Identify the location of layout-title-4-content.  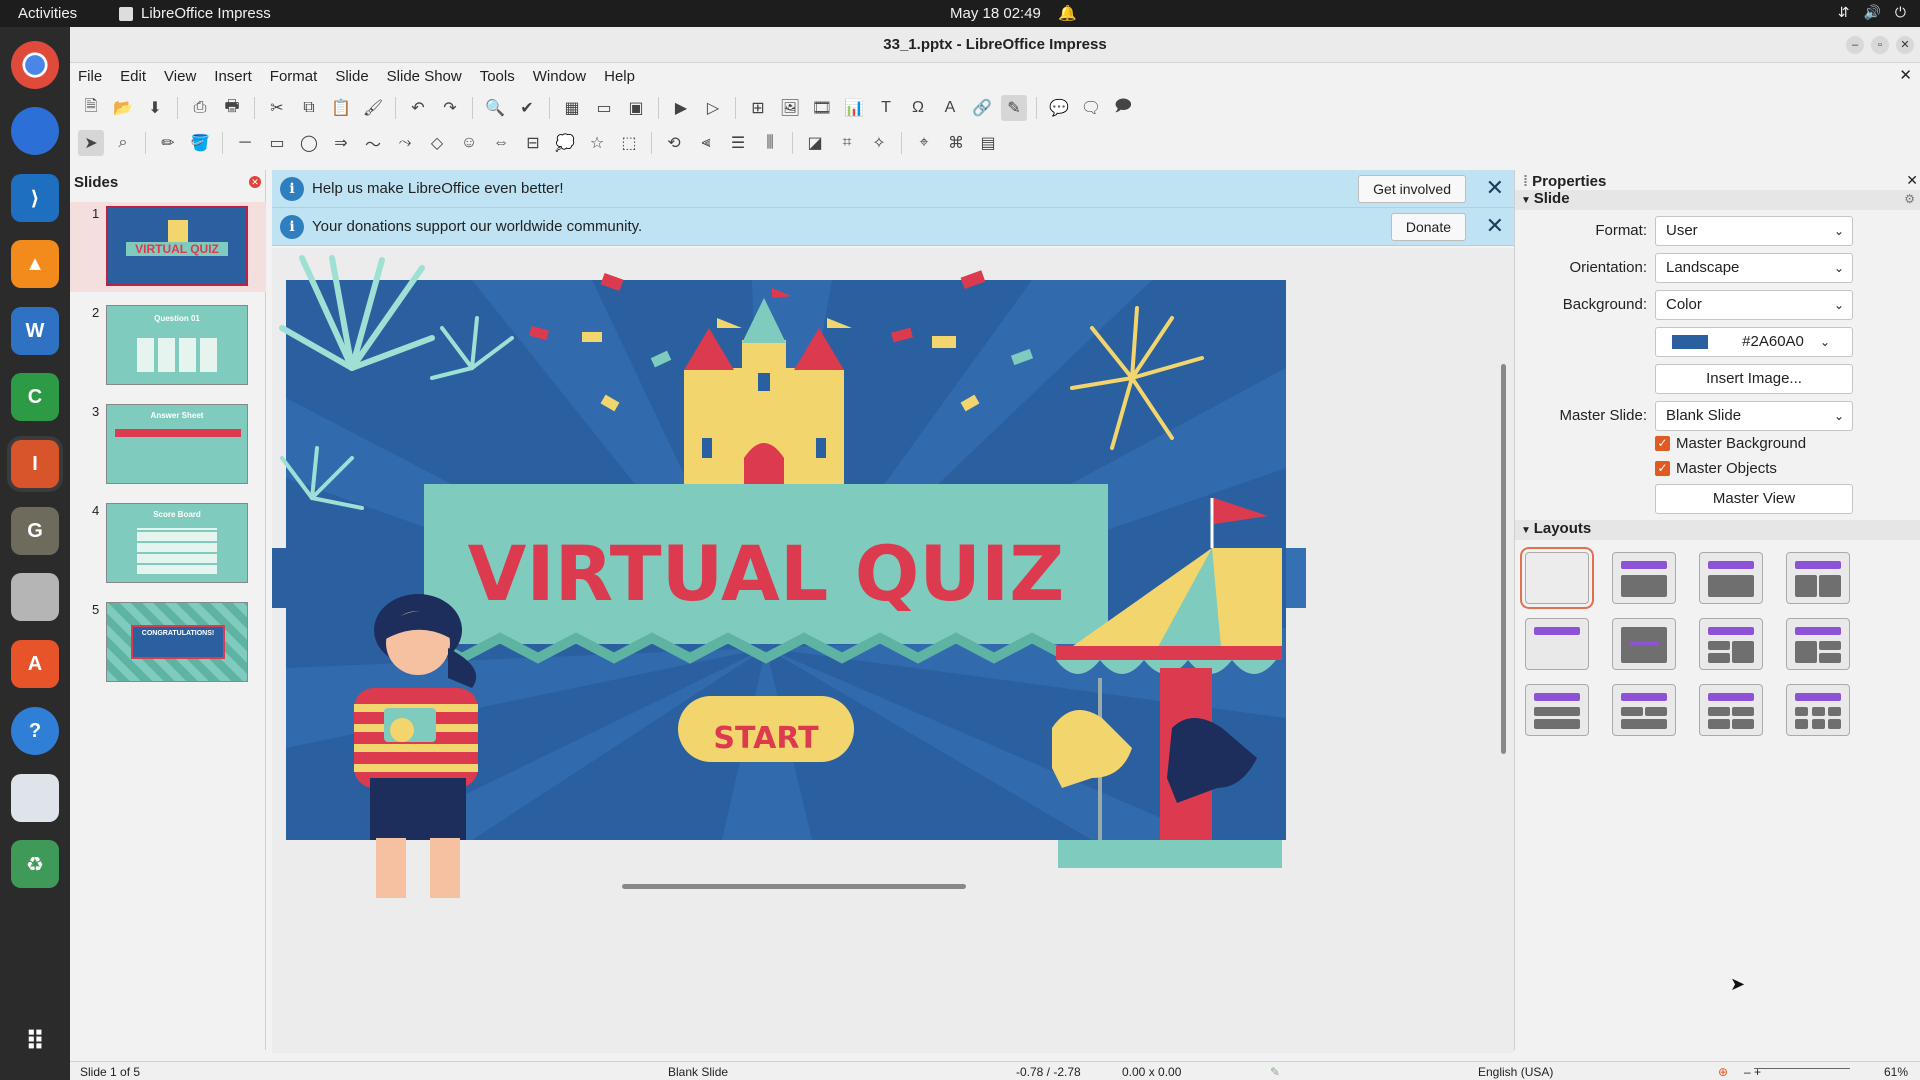
(1731, 710).